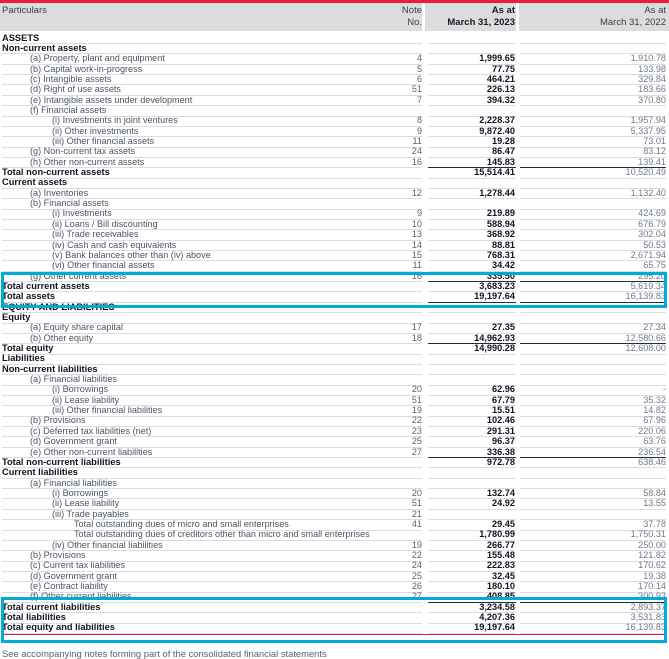  Describe the element at coordinates (90, 513) in the screenshot. I see `row-label: (iii) Trade payables` at that location.